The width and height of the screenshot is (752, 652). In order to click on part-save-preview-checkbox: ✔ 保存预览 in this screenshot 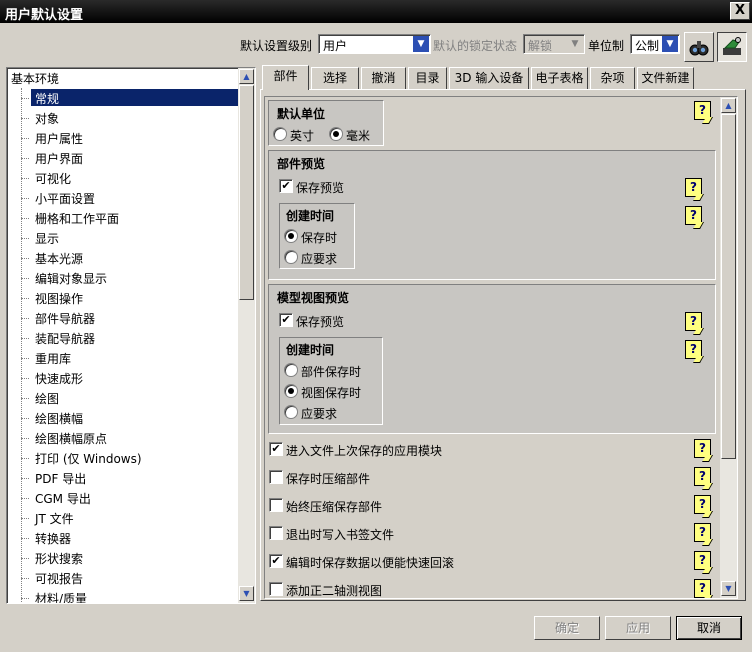, I will do `click(339, 187)`.